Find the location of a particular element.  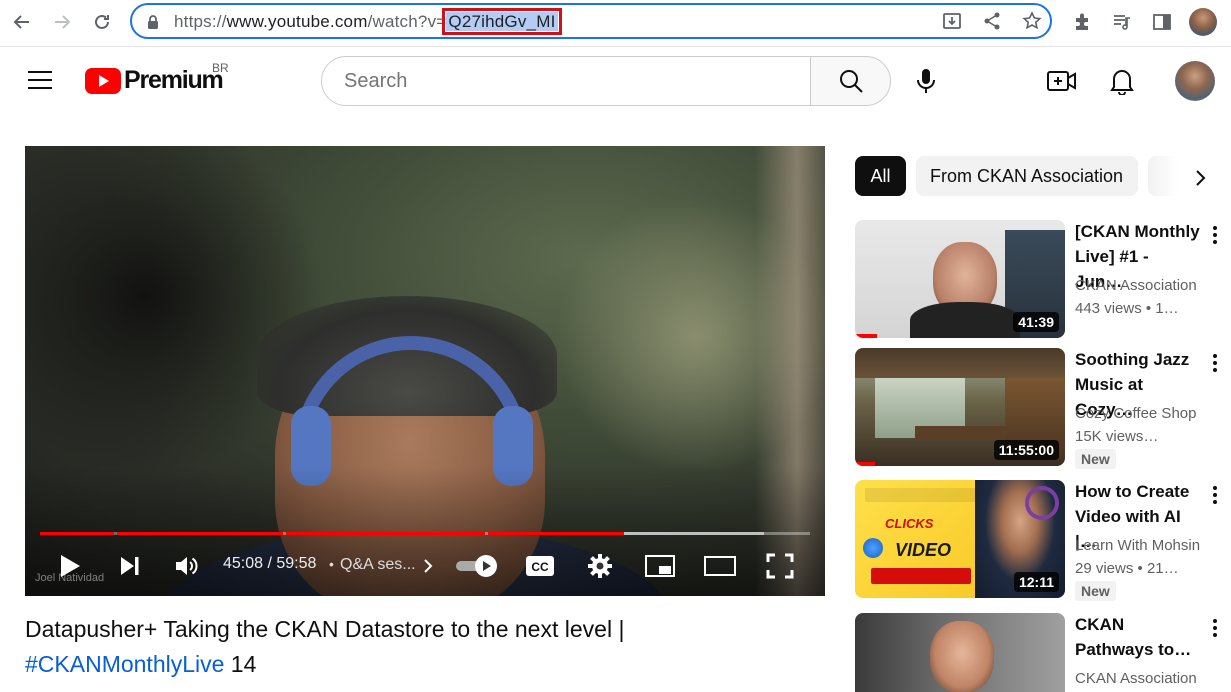

miniplayer-icon is located at coordinates (660, 566).